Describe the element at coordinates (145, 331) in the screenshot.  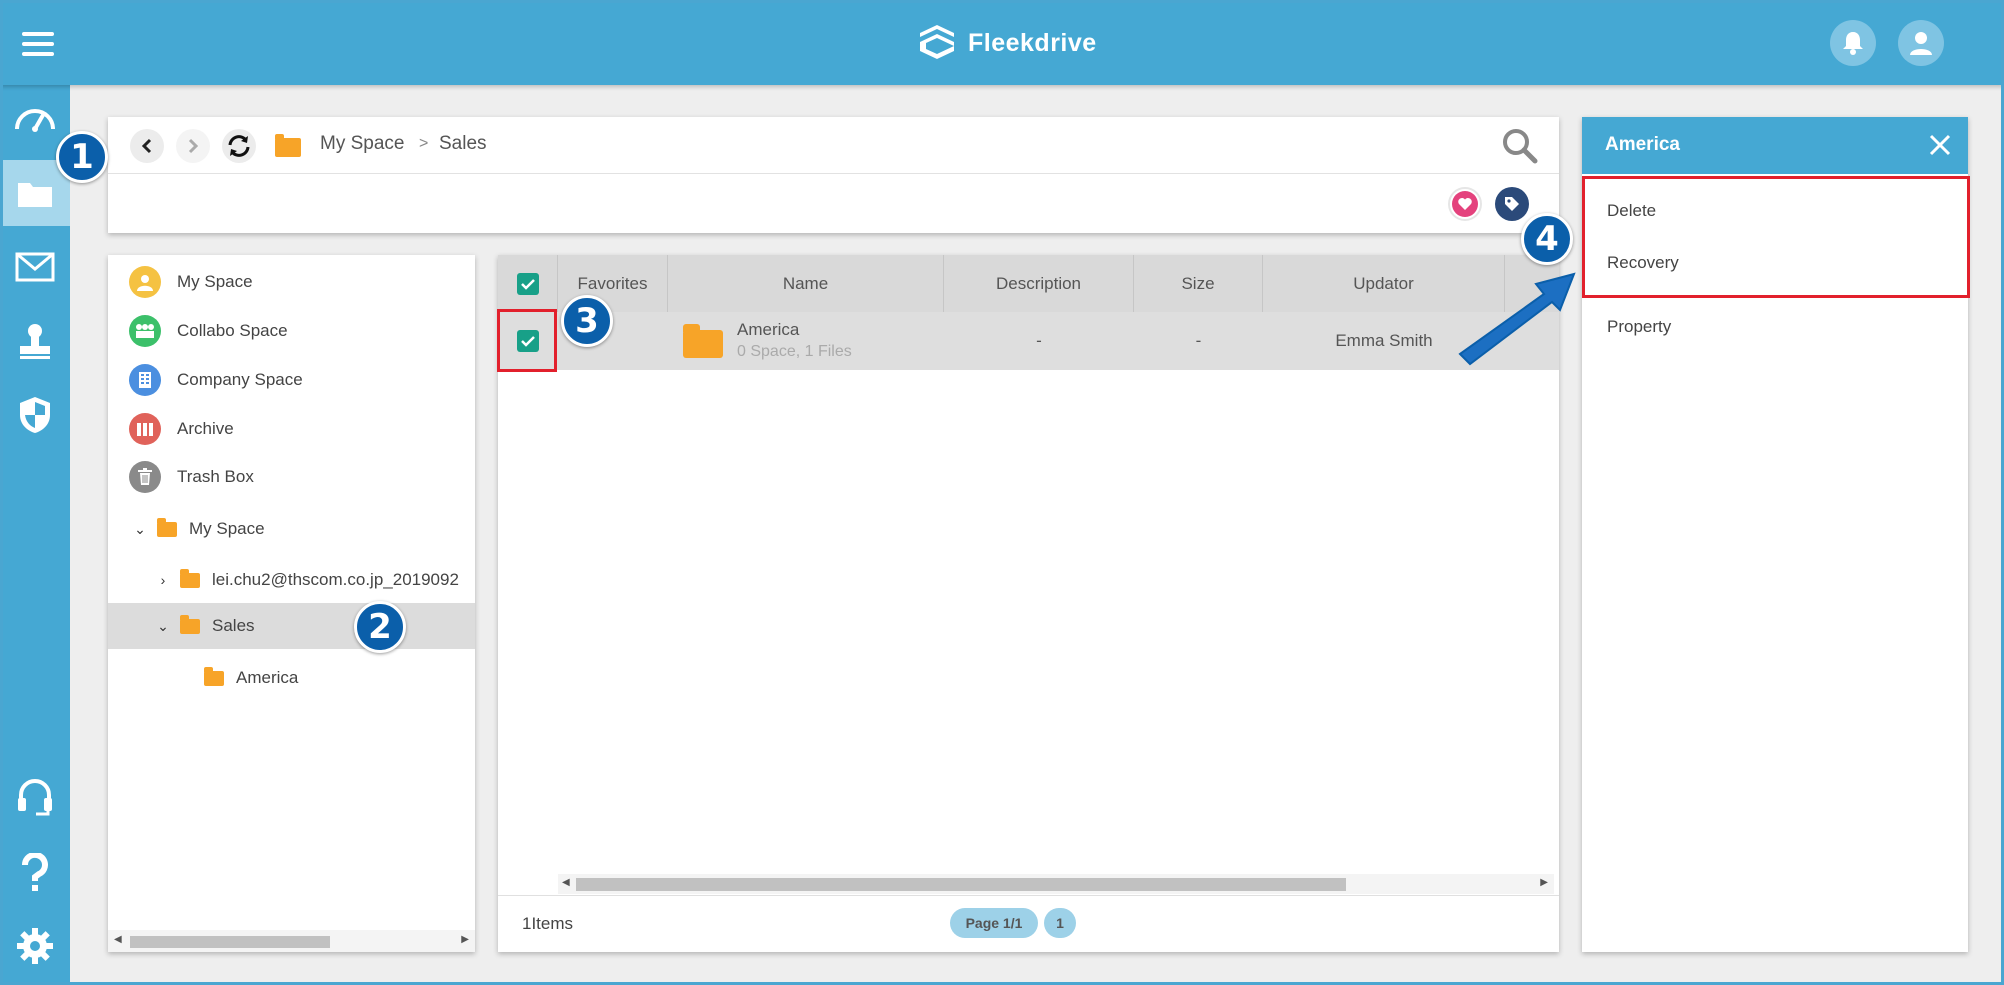
I see `group-icon` at that location.